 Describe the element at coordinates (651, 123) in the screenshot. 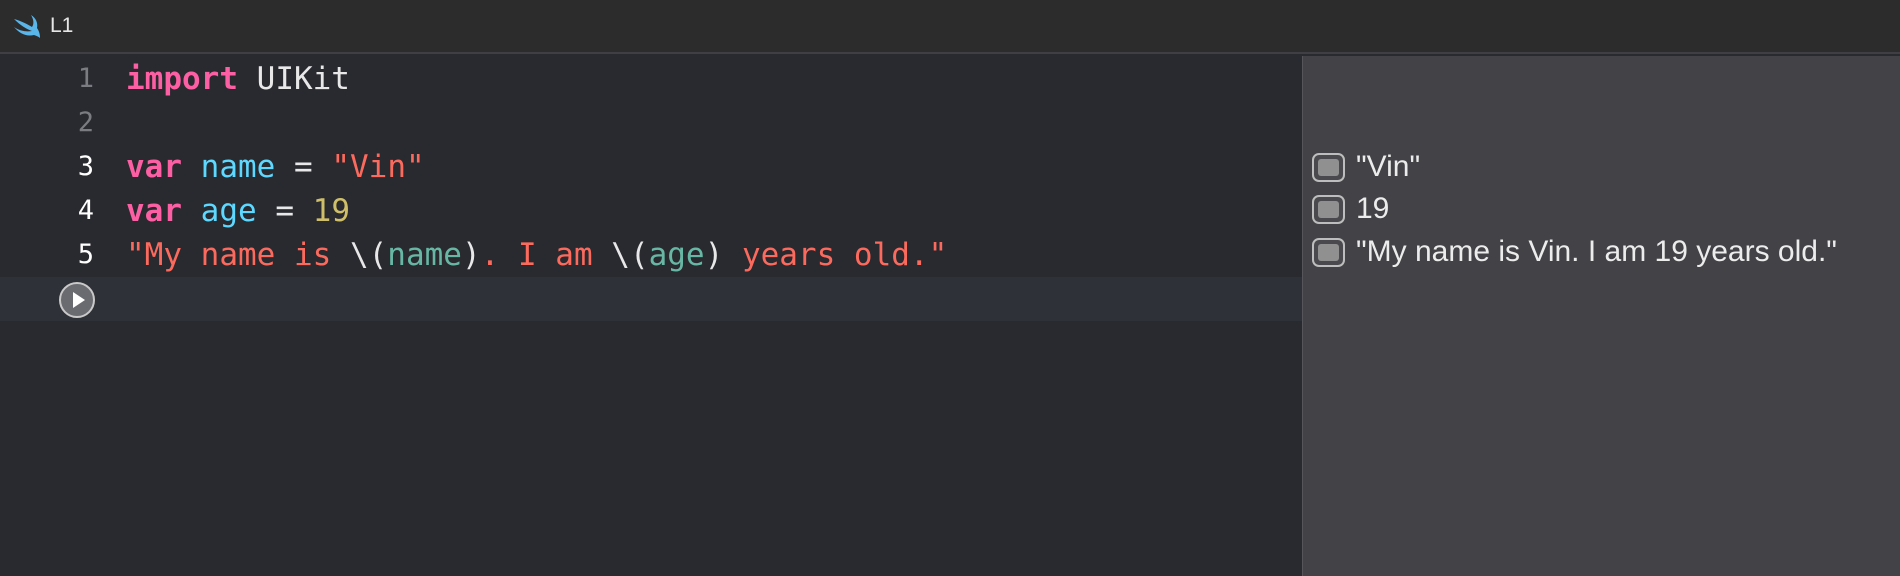

I see `code-line: 2` at that location.